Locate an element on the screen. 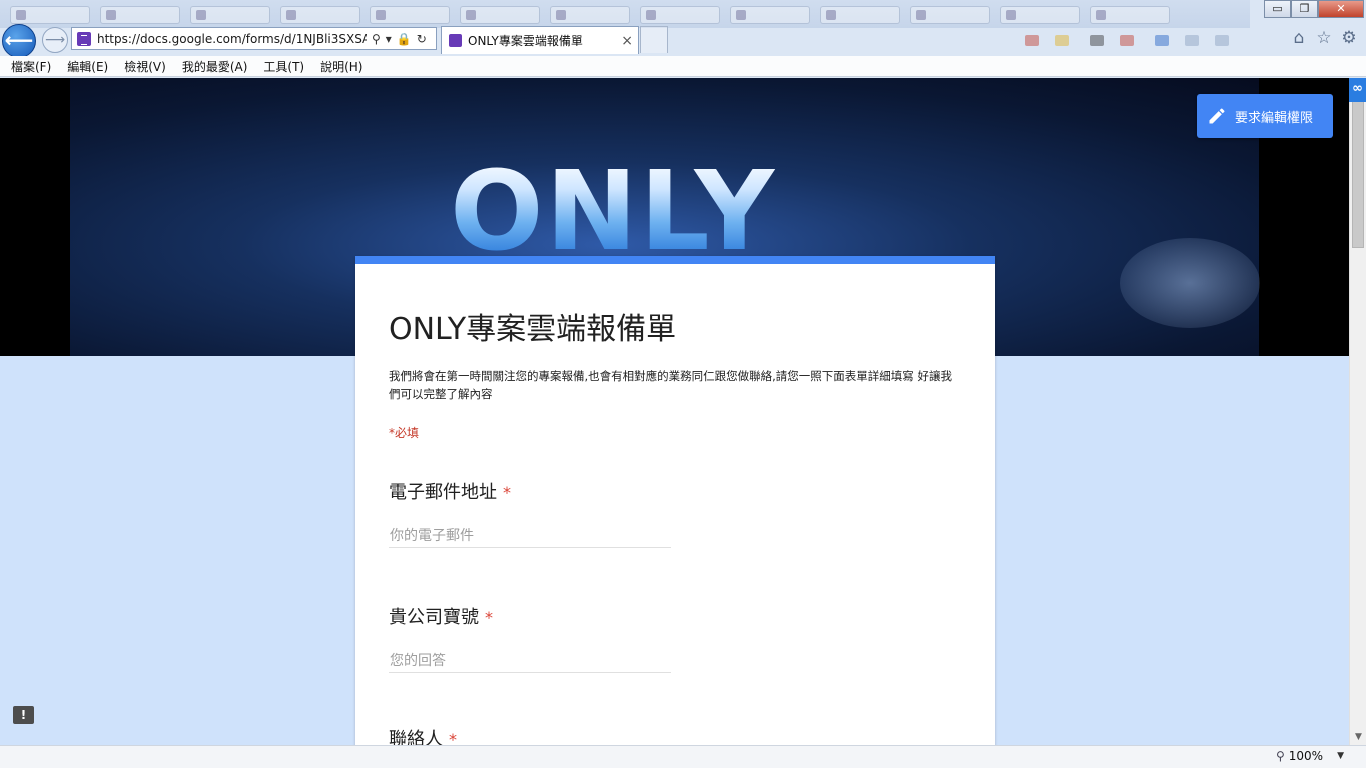  menu-tools: 工具(T) is located at coordinates (283, 66).